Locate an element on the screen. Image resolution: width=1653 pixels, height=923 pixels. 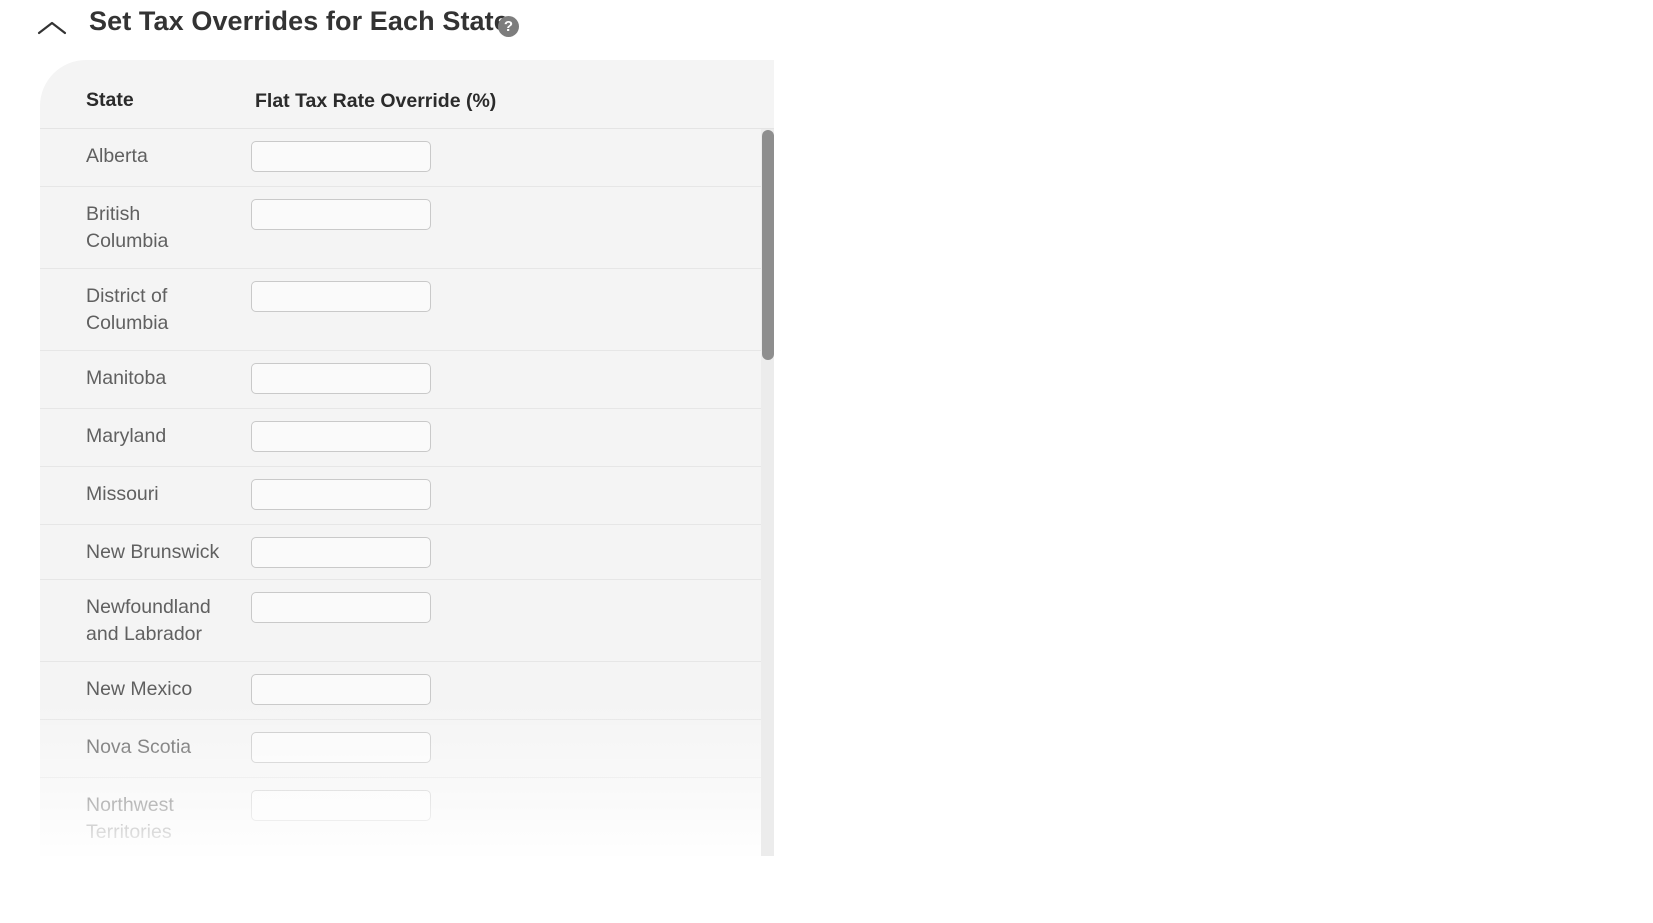
scrollbar-thumb is located at coordinates (768, 245).